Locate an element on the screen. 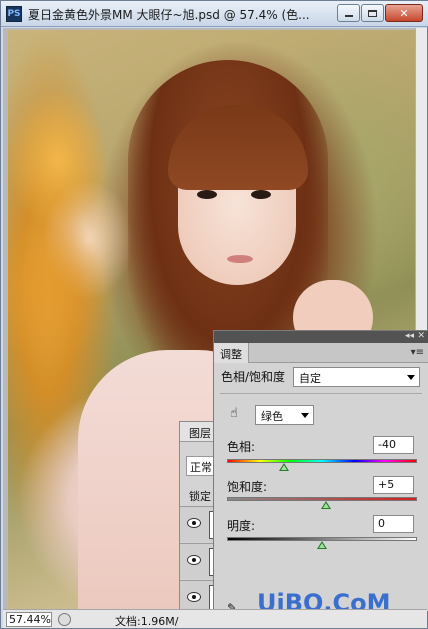 The image size is (428, 629). status-info-icon is located at coordinates (64, 619).